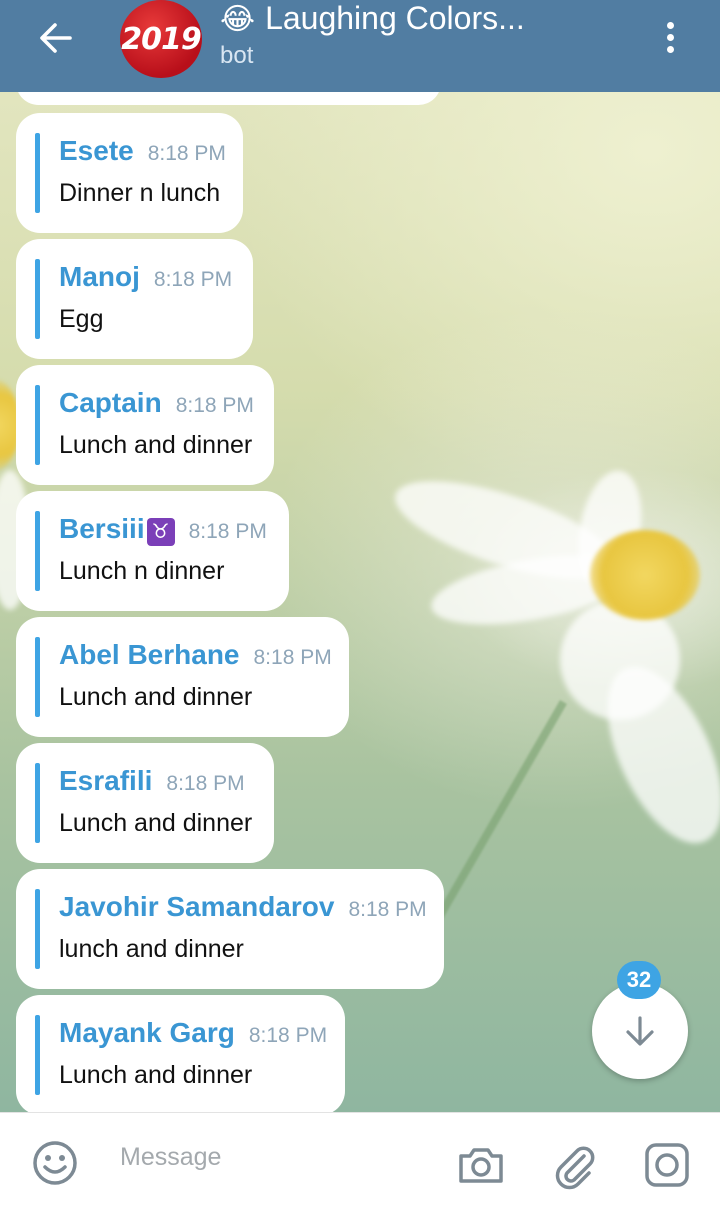 The width and height of the screenshot is (720, 1210). Describe the element at coordinates (96, 151) in the screenshot. I see `sender-name: Esete` at that location.